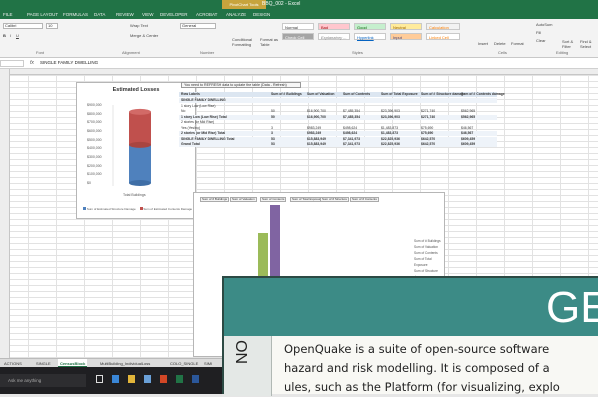 The width and height of the screenshot is (598, 397). I want to click on word-icon, so click(195, 379).